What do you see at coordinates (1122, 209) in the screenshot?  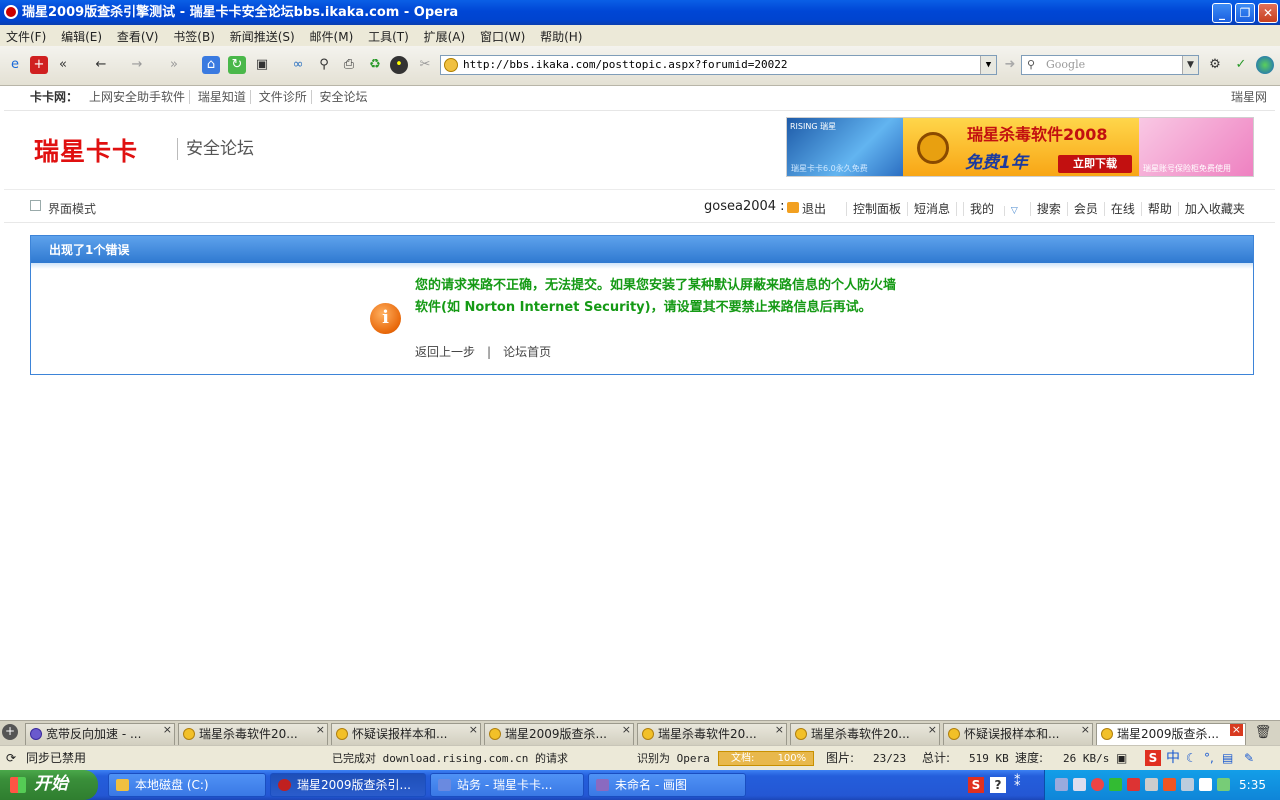 I see `online-link: 在线` at bounding box center [1122, 209].